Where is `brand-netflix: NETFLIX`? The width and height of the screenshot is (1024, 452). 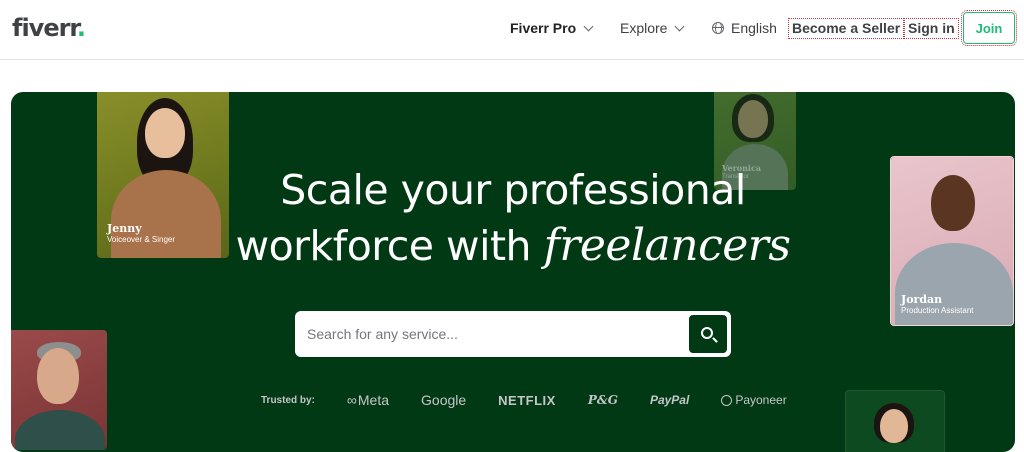 brand-netflix: NETFLIX is located at coordinates (527, 400).